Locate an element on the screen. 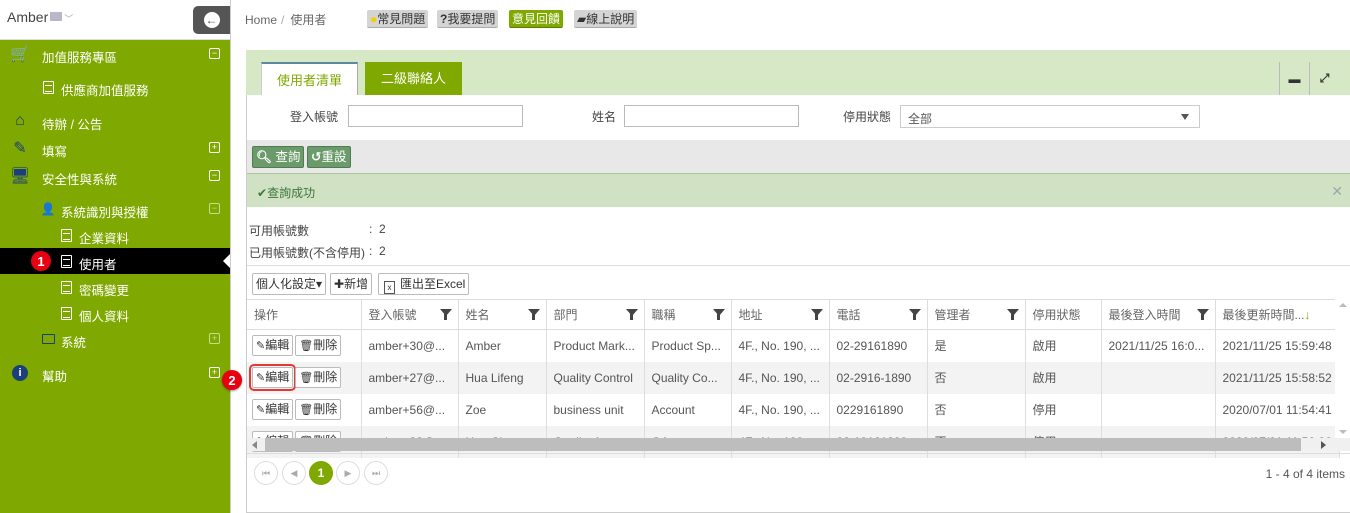 This screenshot has width=1350, height=513. reset-button: ↺重設 is located at coordinates (329, 157).